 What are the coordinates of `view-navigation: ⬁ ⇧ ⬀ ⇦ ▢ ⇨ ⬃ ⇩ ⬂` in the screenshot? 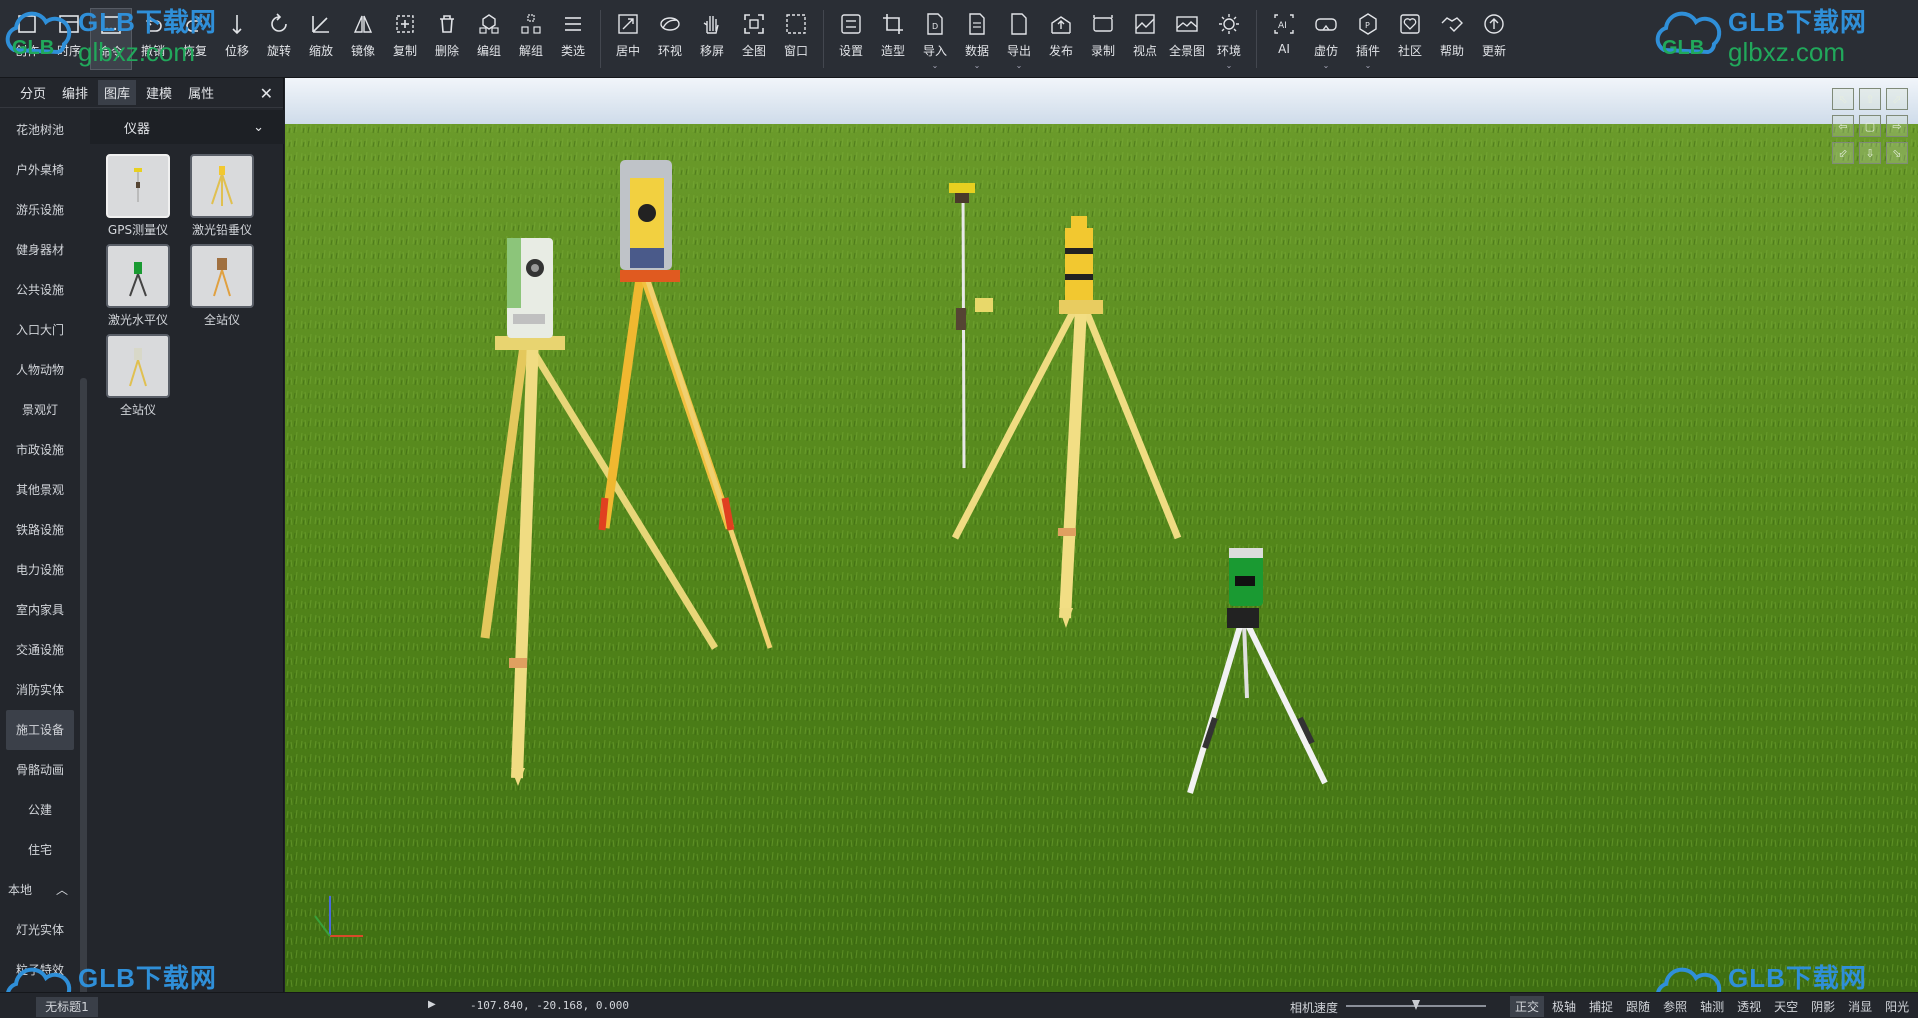 It's located at (1870, 126).